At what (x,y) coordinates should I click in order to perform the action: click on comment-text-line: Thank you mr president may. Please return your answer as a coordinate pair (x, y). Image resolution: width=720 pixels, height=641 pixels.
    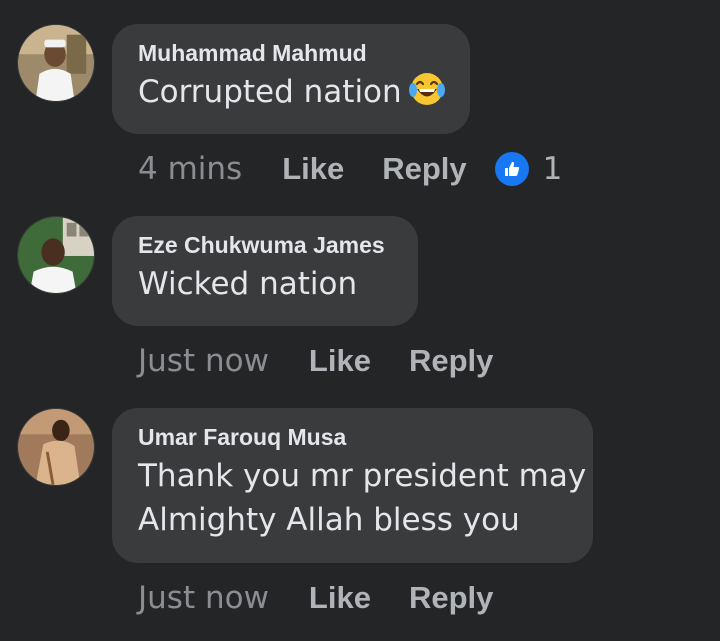
    Looking at the image, I should click on (362, 476).